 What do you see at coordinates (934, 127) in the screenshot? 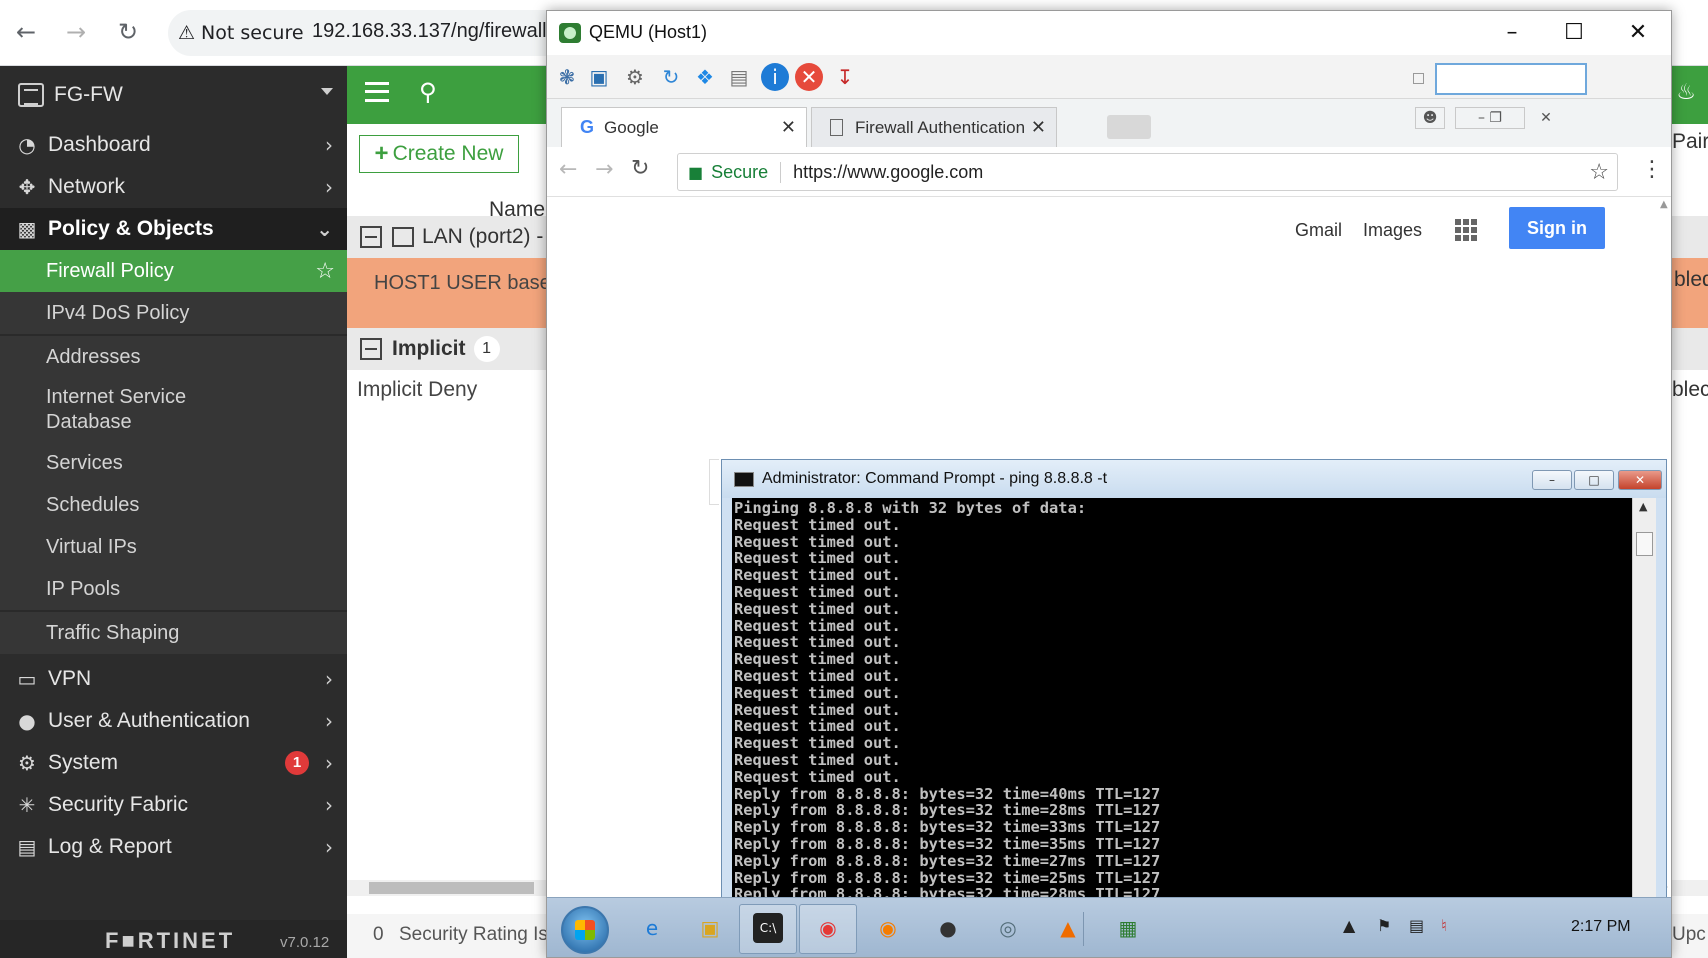
I see `tab-firewall-authentication: Firewall Authentication ✕` at bounding box center [934, 127].